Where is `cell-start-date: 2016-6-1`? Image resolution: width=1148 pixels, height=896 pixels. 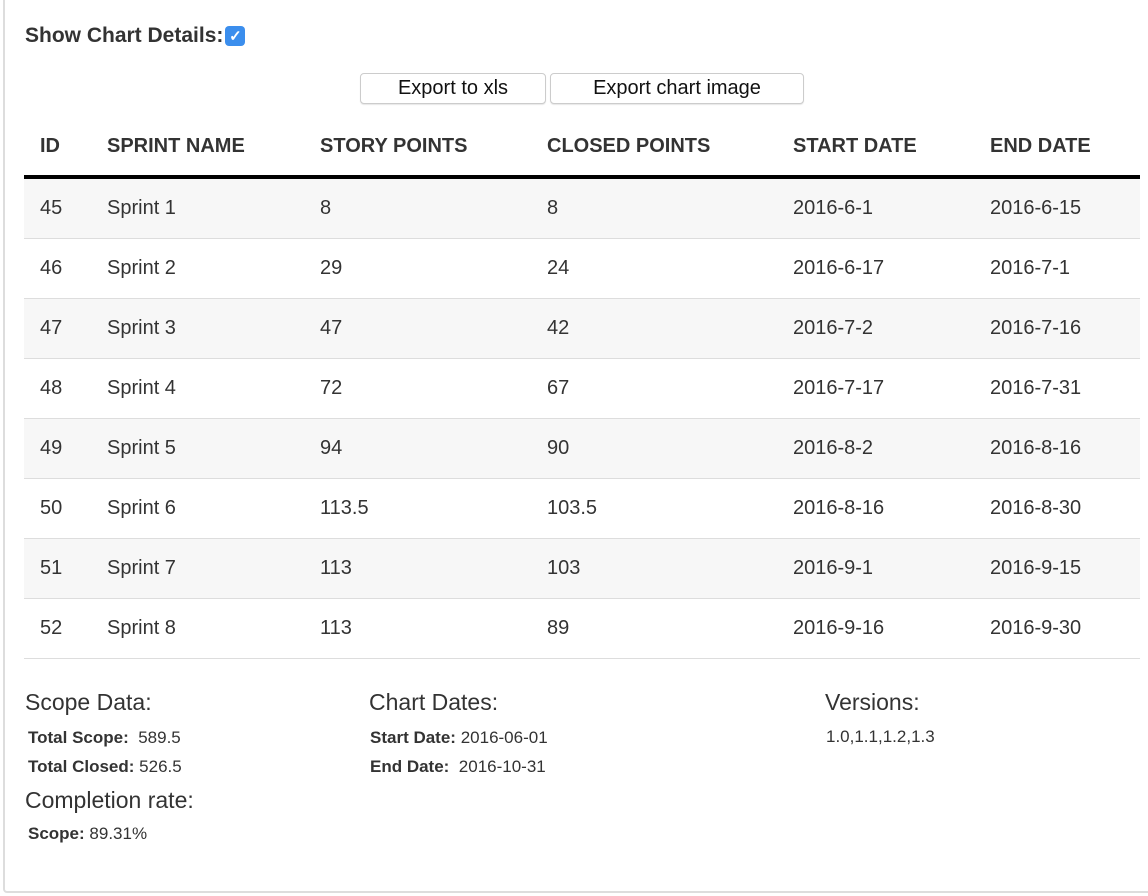 cell-start-date: 2016-6-1 is located at coordinates (891, 208).